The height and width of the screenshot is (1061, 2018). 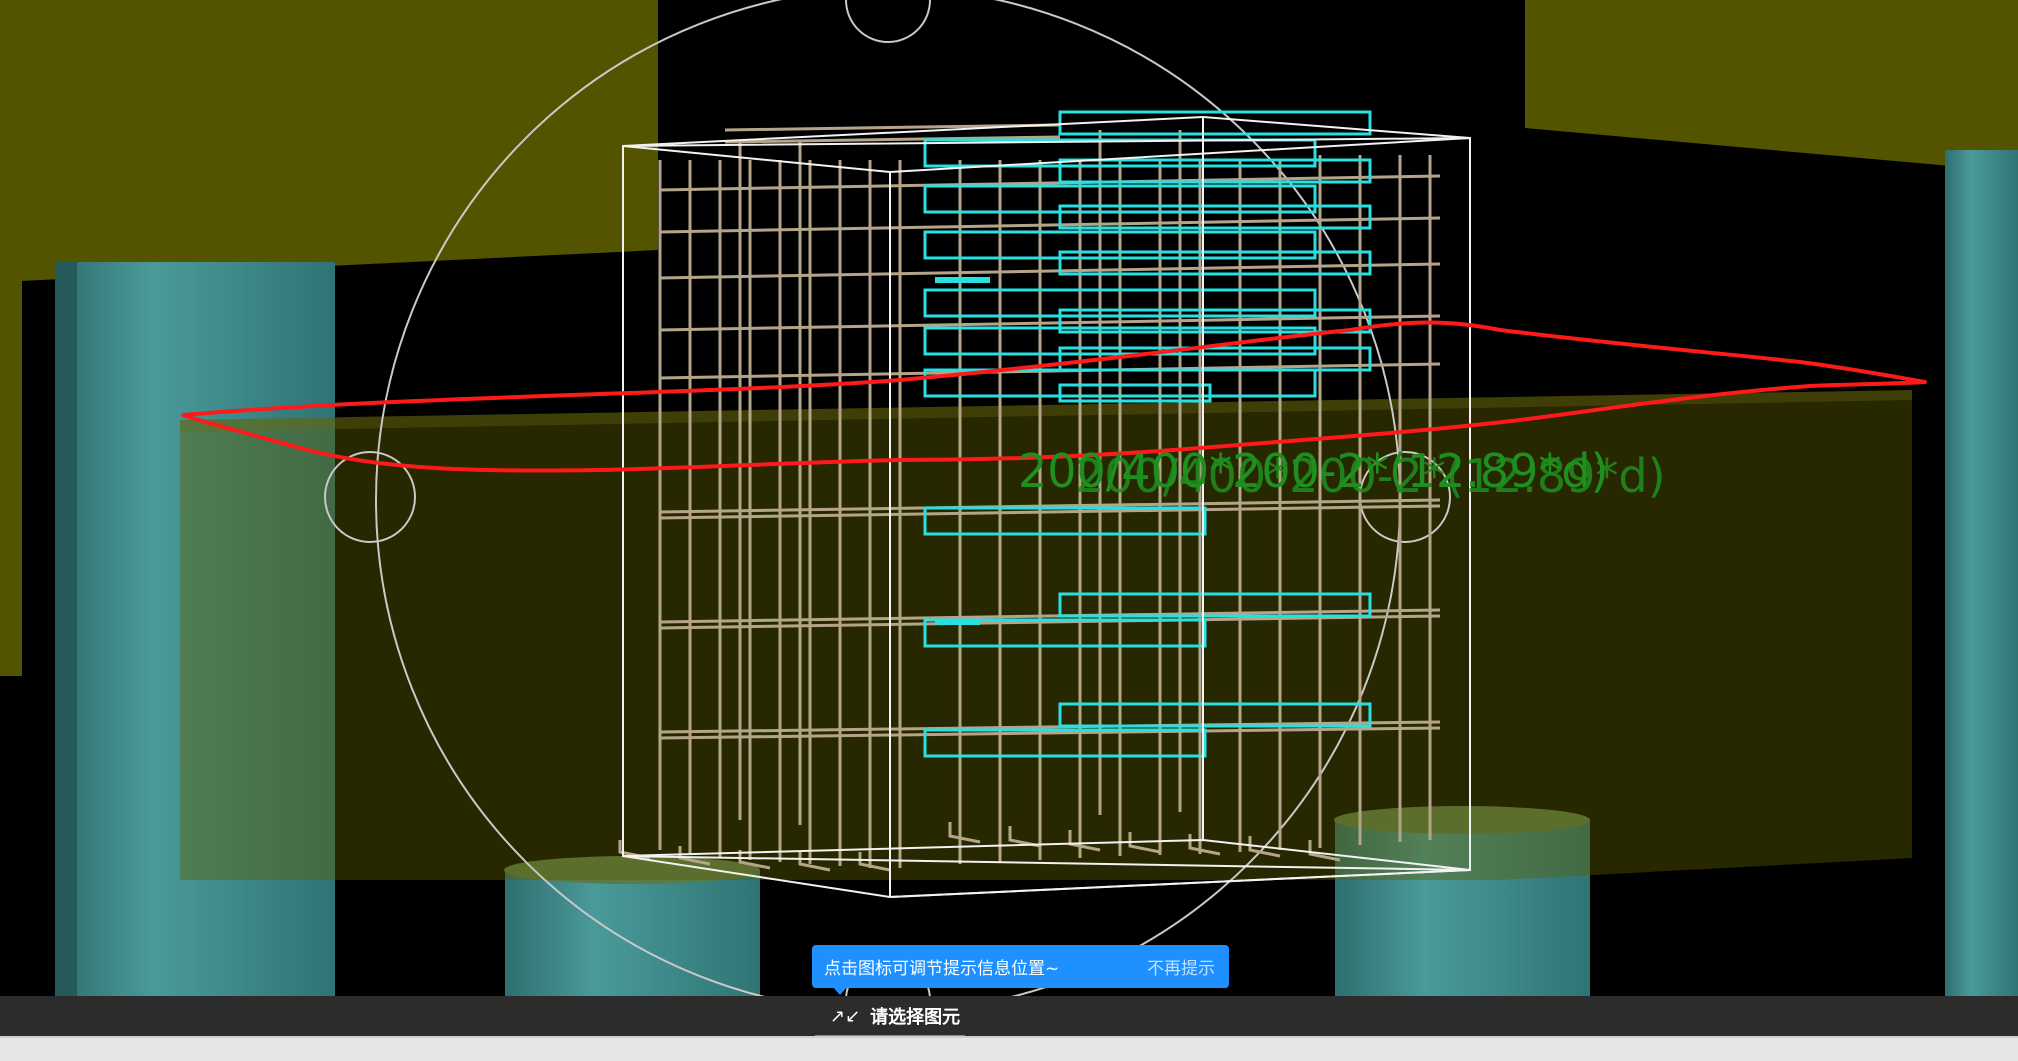 What do you see at coordinates (915, 1017) in the screenshot?
I see `status-prompt-text: 请选择图元` at bounding box center [915, 1017].